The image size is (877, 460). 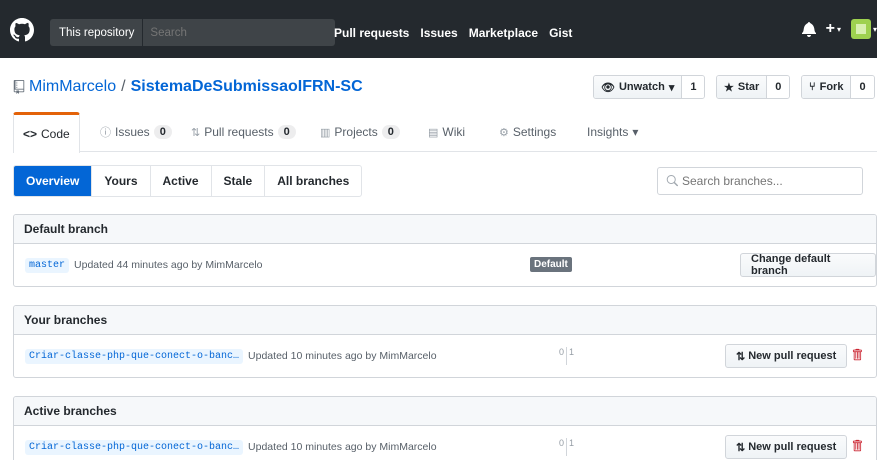 I want to click on tab-code: <> Code, so click(x=46, y=132).